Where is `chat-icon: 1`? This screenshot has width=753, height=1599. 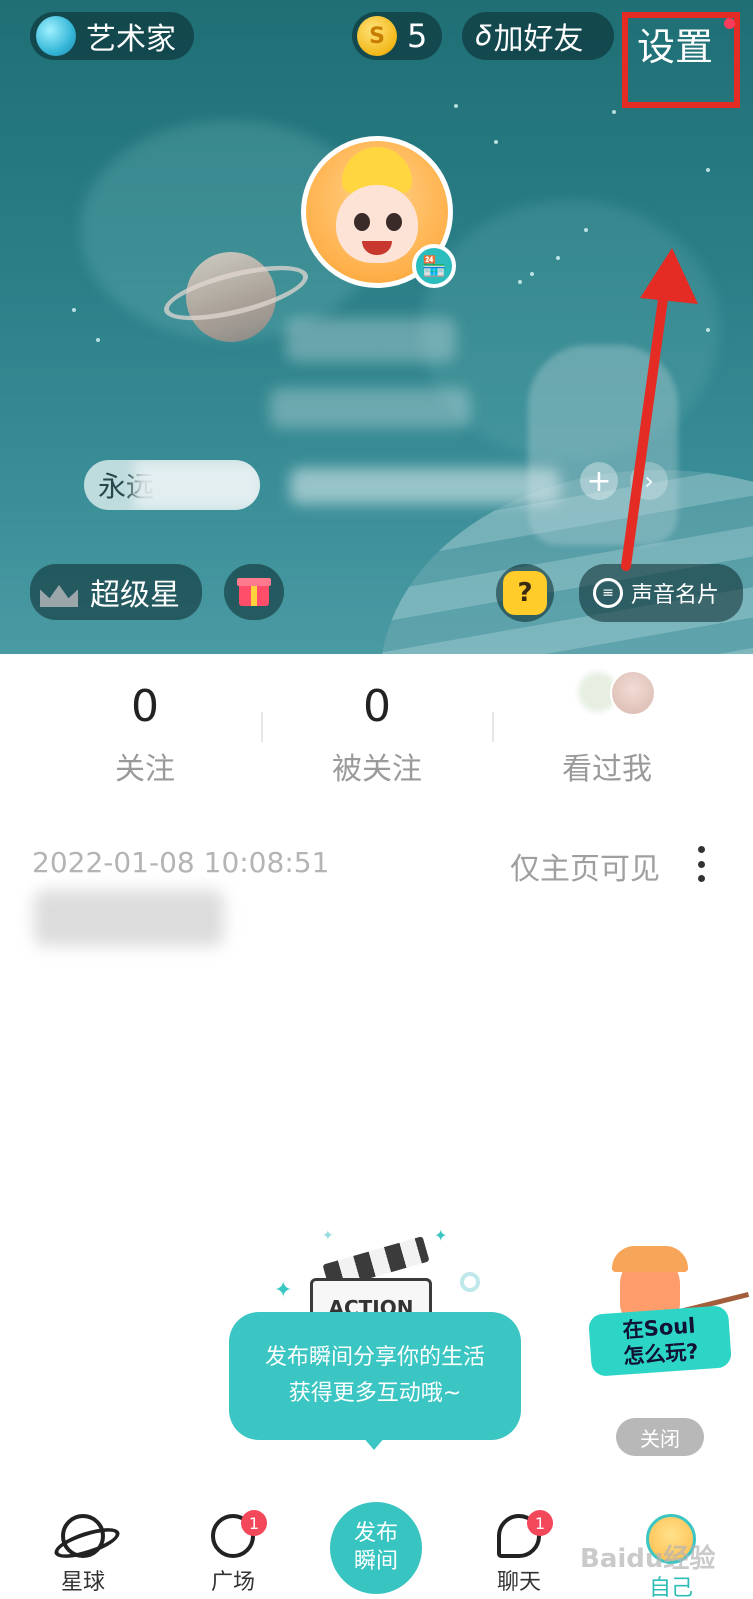 chat-icon: 1 is located at coordinates (525, 1534).